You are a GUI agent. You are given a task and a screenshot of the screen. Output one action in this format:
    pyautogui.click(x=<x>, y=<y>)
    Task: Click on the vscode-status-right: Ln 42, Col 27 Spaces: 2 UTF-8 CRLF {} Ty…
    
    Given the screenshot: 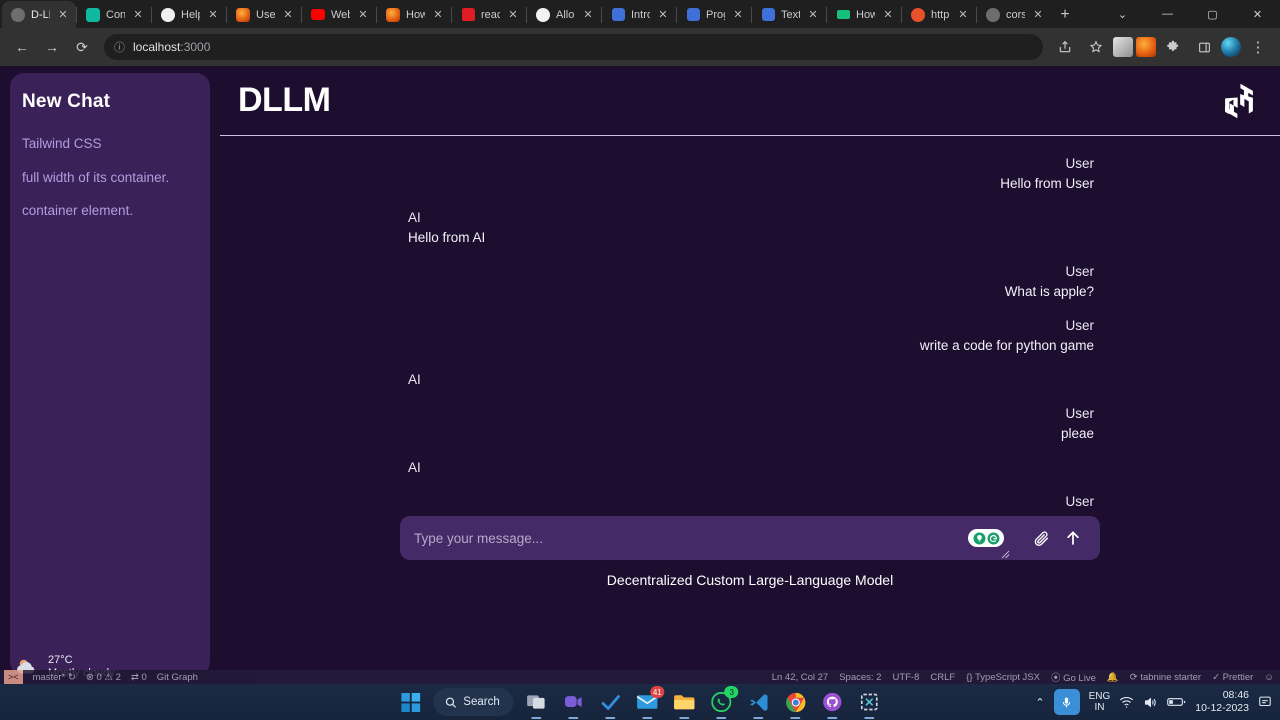 What is the action you would take?
    pyautogui.click(x=1026, y=677)
    